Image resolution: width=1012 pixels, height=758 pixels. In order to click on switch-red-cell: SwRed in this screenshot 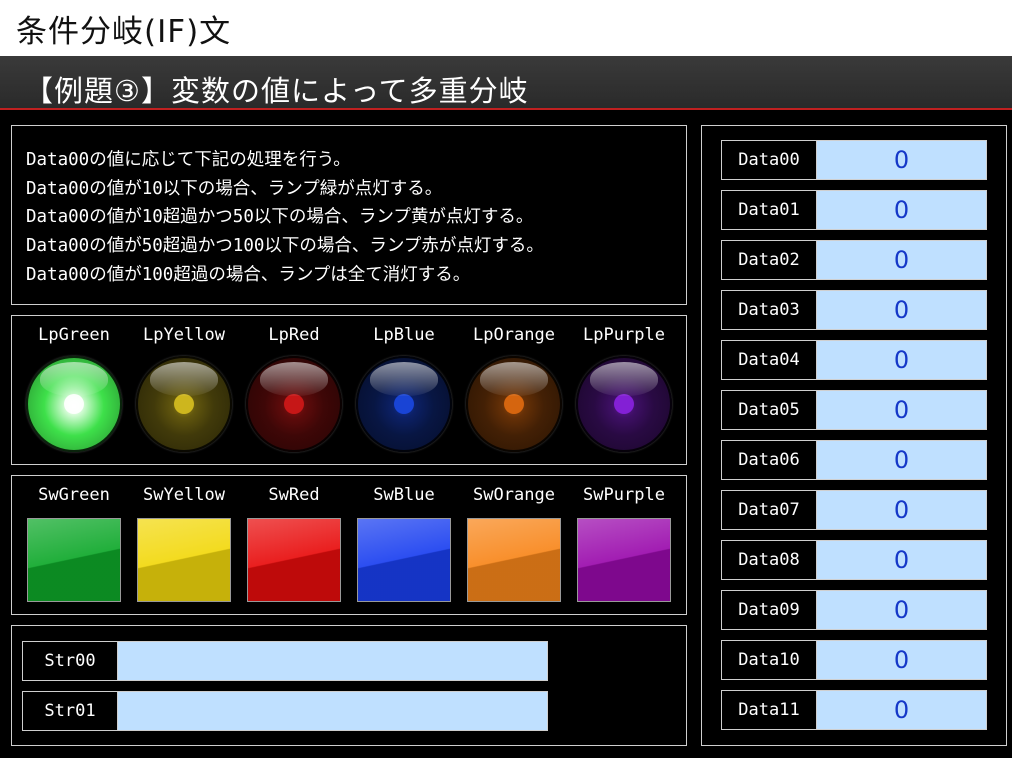, I will do `click(294, 542)`.